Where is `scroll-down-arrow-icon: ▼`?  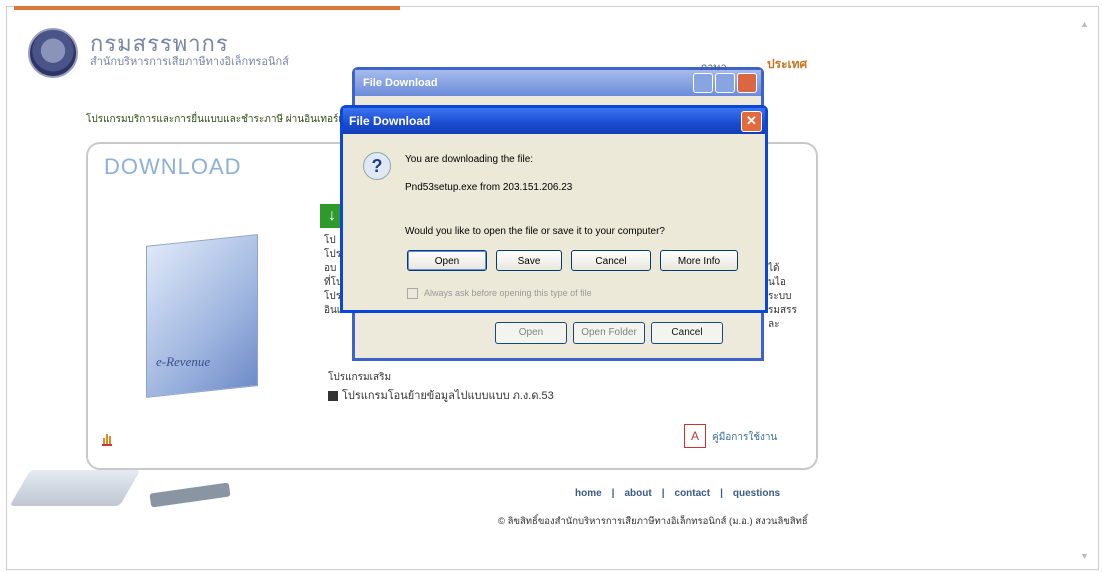
scroll-down-arrow-icon: ▼ is located at coordinates (1085, 556).